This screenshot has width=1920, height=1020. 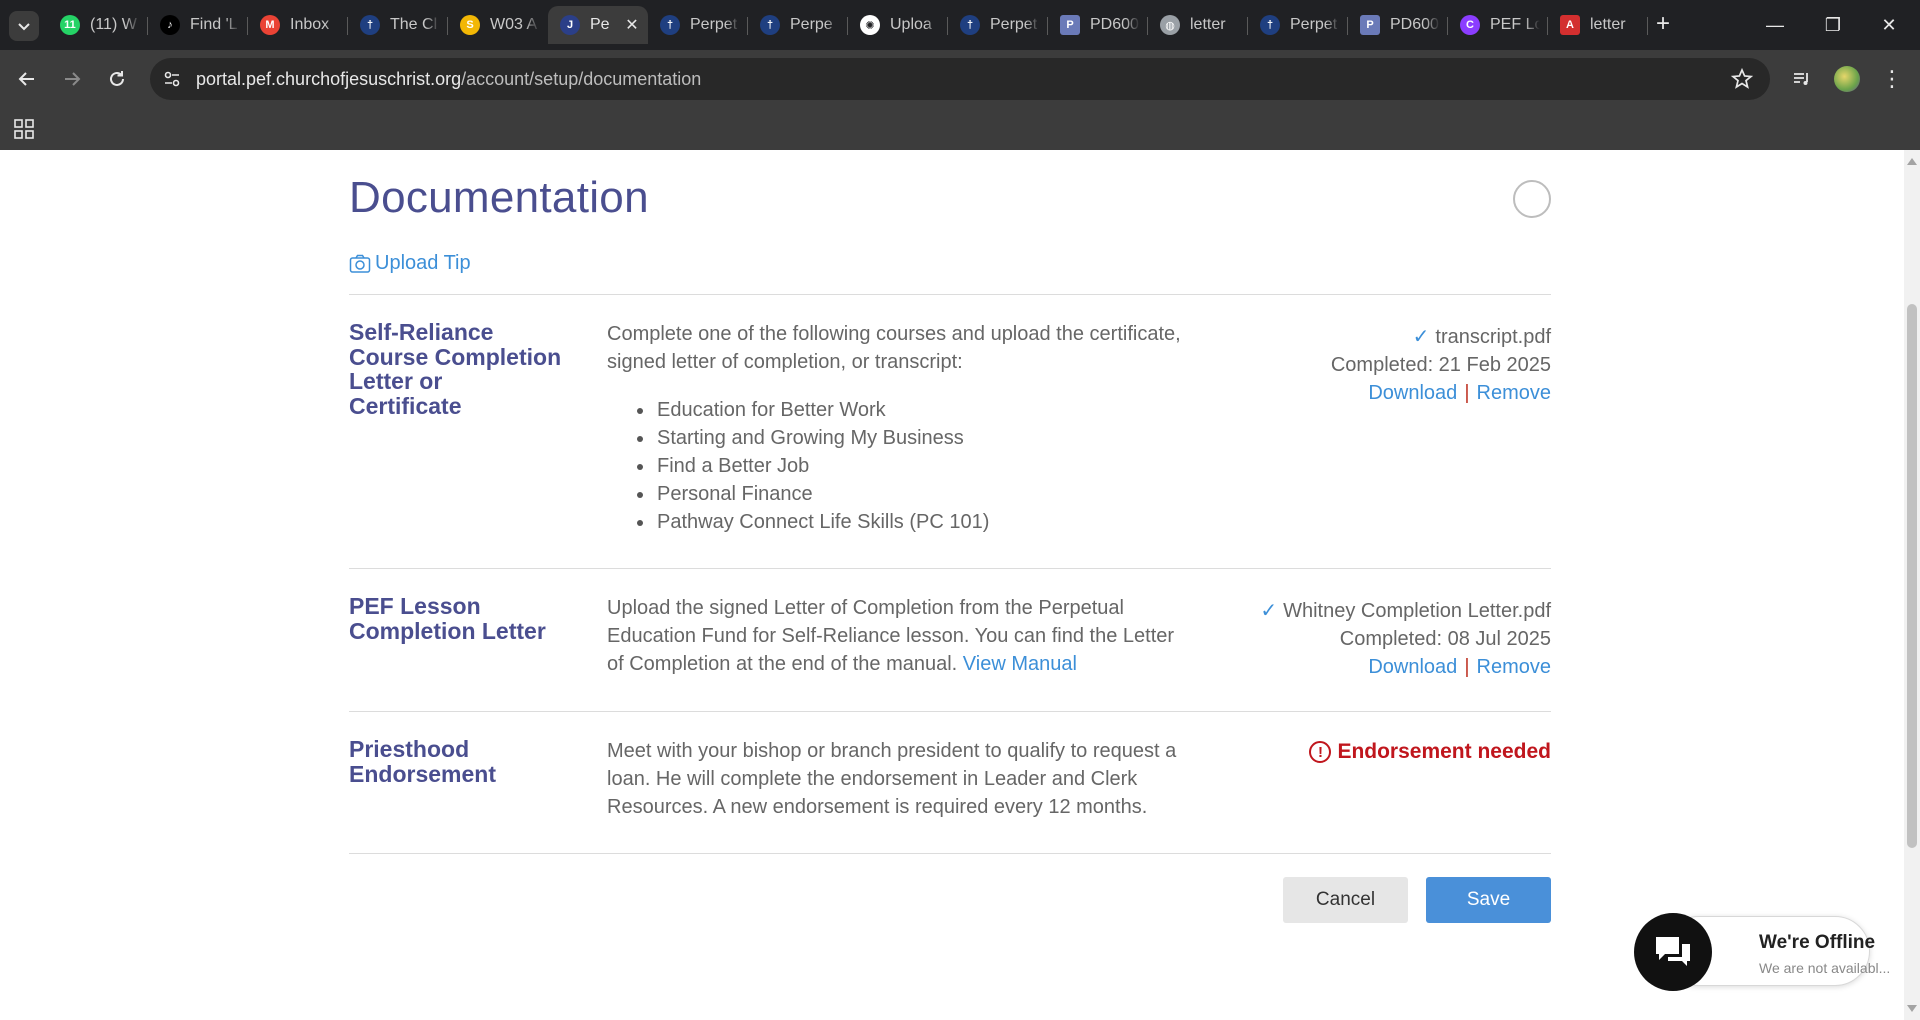 What do you see at coordinates (499, 197) in the screenshot?
I see `page-title: Documentation` at bounding box center [499, 197].